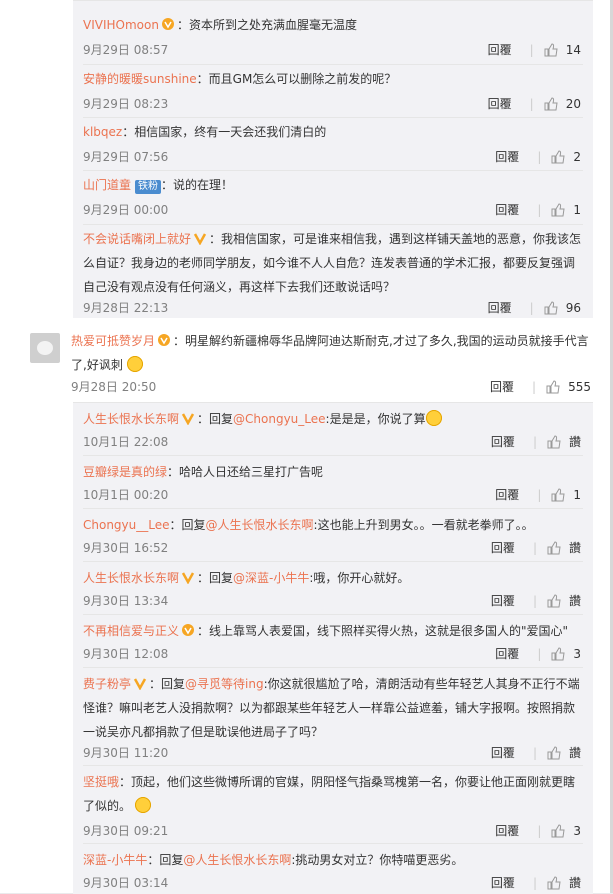 This screenshot has height=894, width=613. I want to click on comment-time: 9月29日 00:00, so click(126, 210).